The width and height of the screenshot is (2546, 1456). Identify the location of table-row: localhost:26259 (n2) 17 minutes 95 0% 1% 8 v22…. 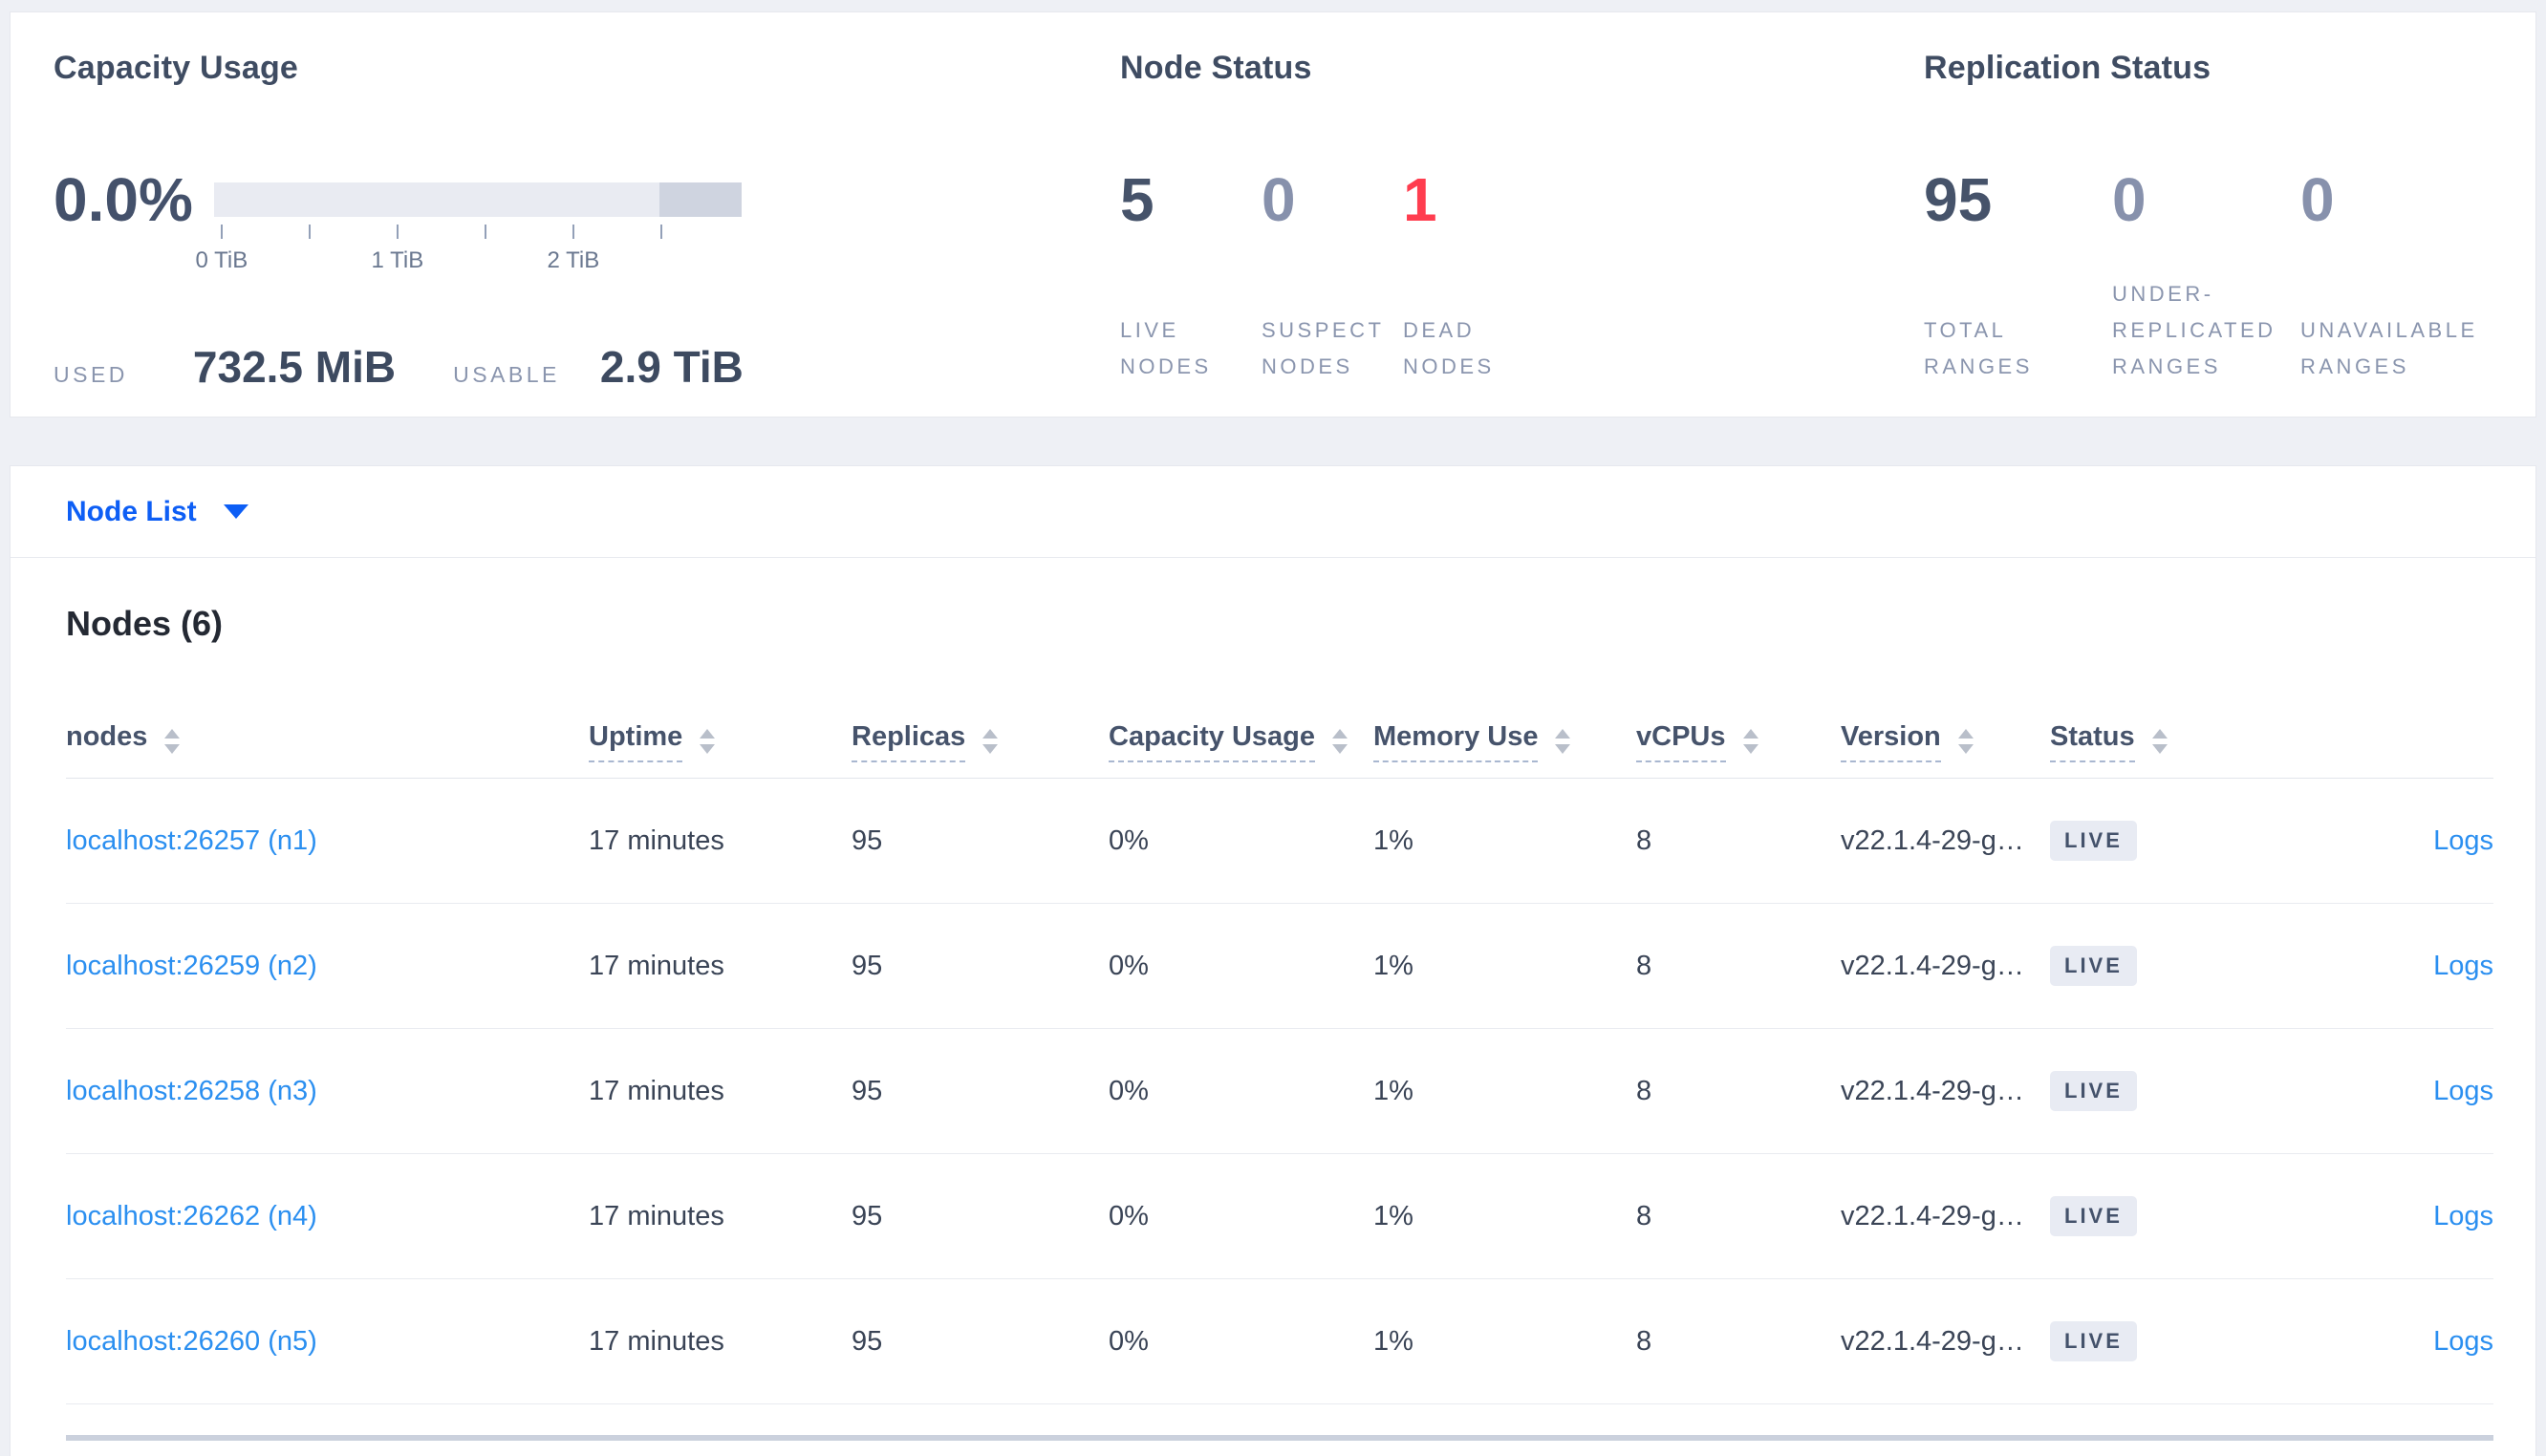
(1279, 967).